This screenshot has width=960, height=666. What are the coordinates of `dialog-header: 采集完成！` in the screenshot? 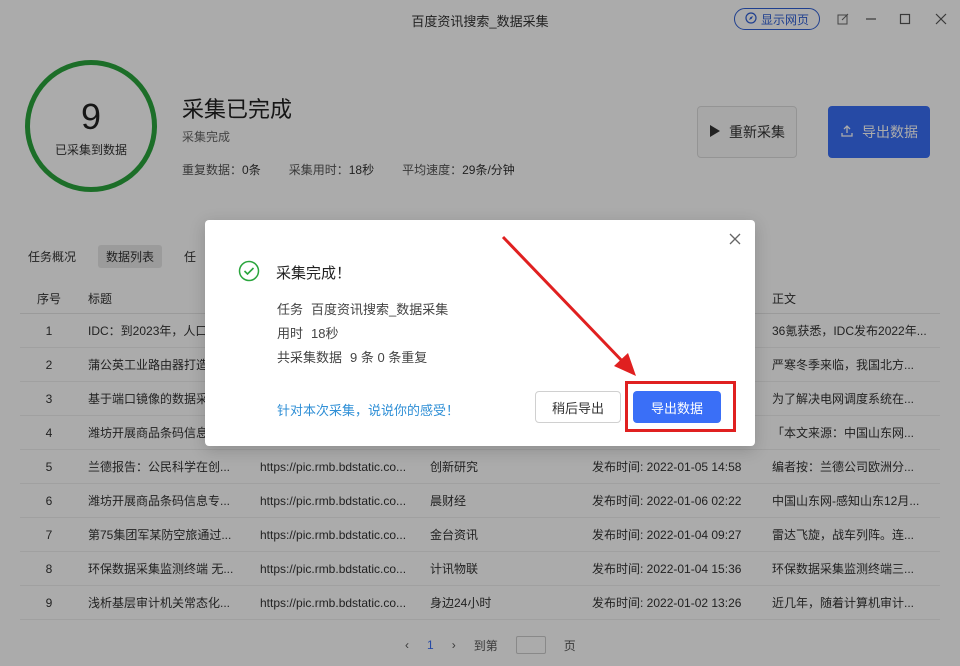 It's located at (294, 272).